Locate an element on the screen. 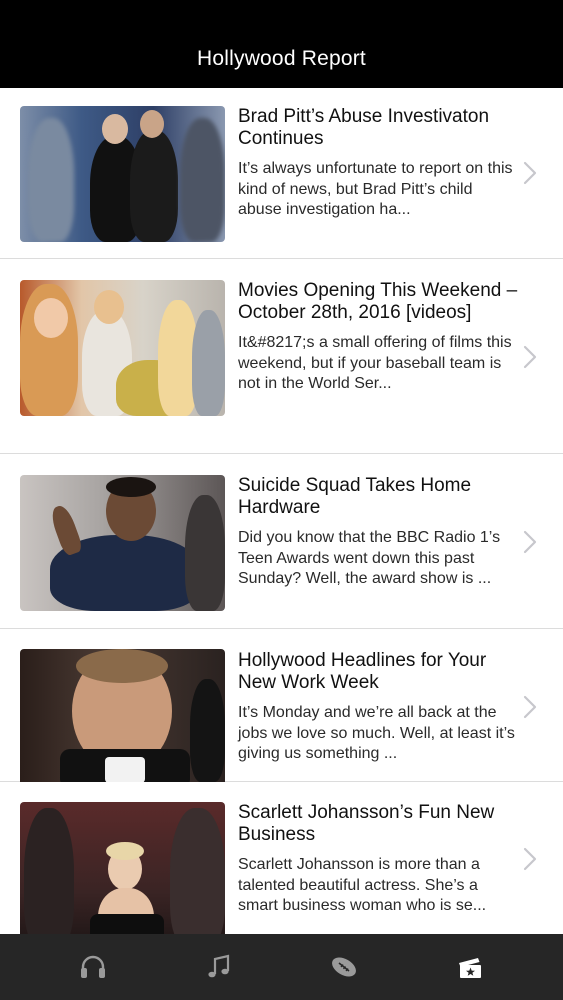 The width and height of the screenshot is (563, 1000). tab-entertainment is located at coordinates (470, 967).